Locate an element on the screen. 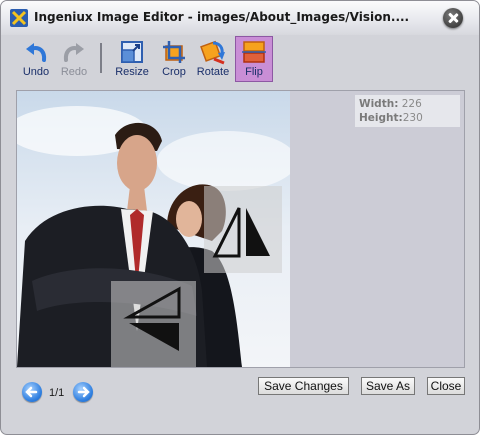  crop-icon is located at coordinates (174, 52).